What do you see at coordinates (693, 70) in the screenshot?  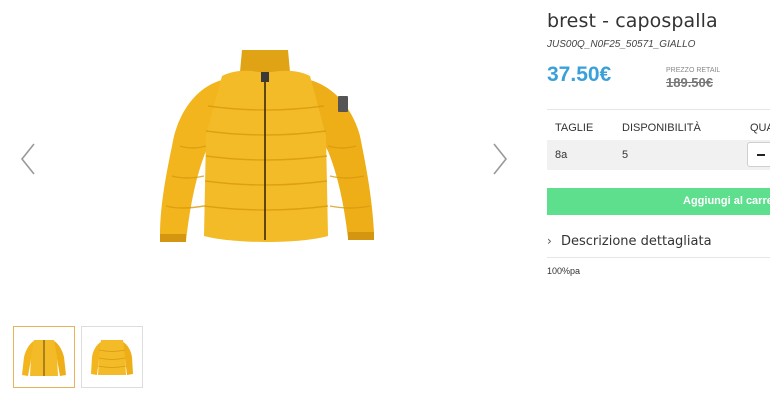 I see `retail-price-label: PREZZO RETAIL` at bounding box center [693, 70].